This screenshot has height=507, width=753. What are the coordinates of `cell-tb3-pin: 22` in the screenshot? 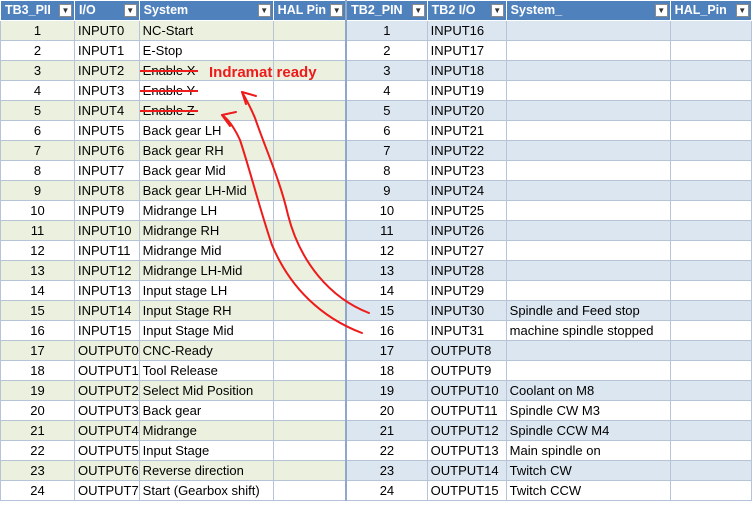 It's located at (37, 450).